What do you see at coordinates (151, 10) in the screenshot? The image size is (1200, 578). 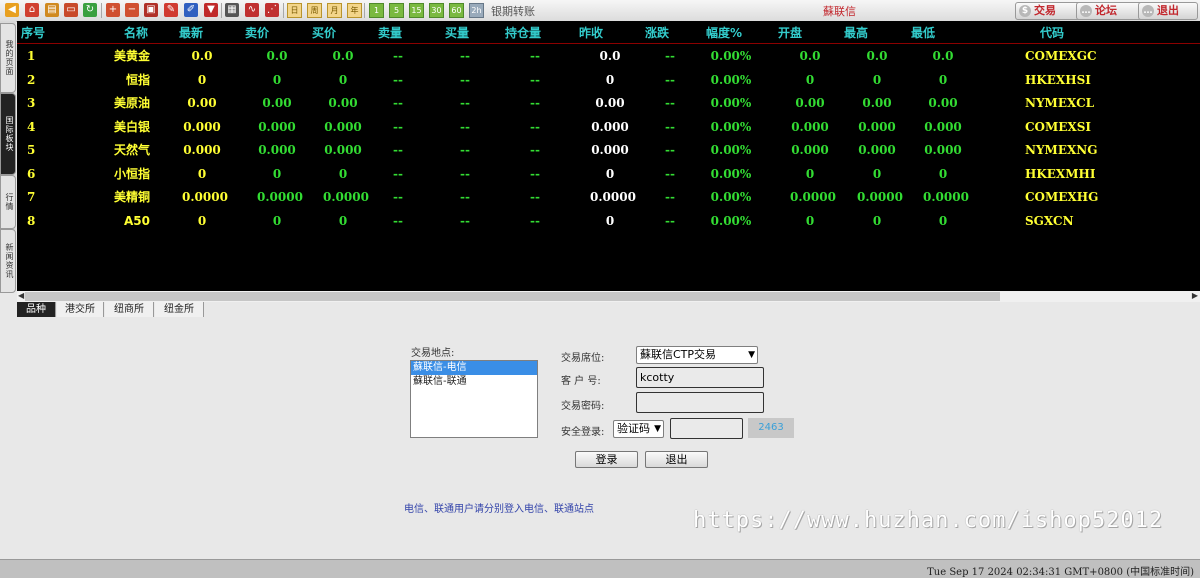 I see `window-icon: ▣` at bounding box center [151, 10].